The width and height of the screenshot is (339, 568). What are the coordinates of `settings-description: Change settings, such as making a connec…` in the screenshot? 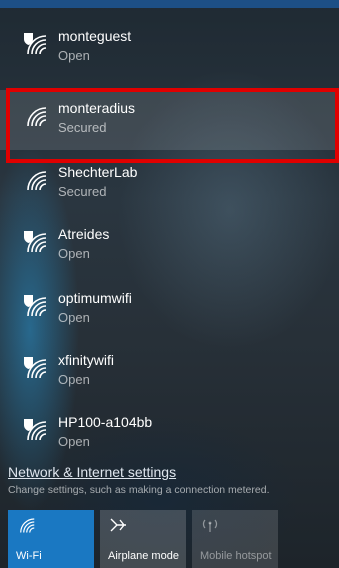 It's located at (139, 490).